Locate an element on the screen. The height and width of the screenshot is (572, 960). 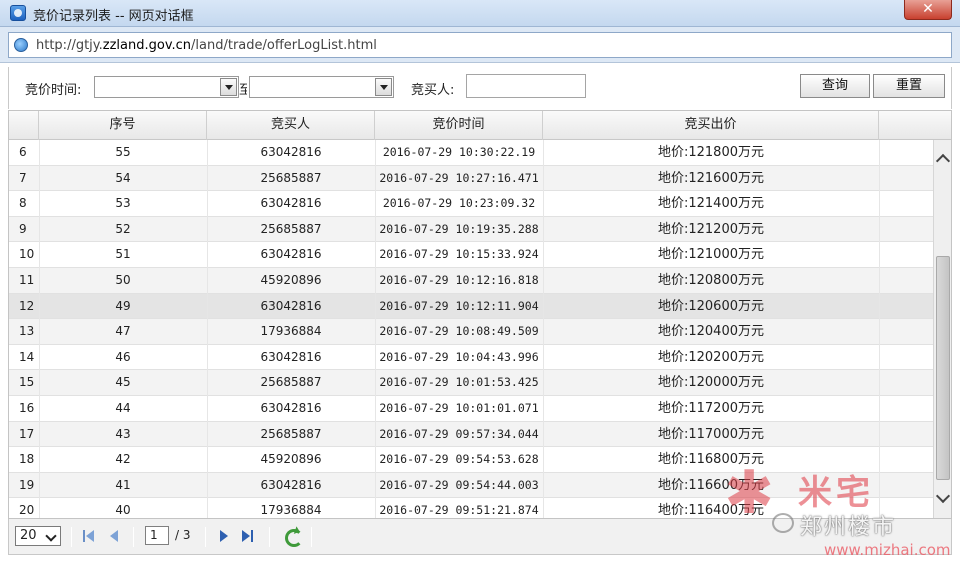
buyer-input is located at coordinates (526, 86).